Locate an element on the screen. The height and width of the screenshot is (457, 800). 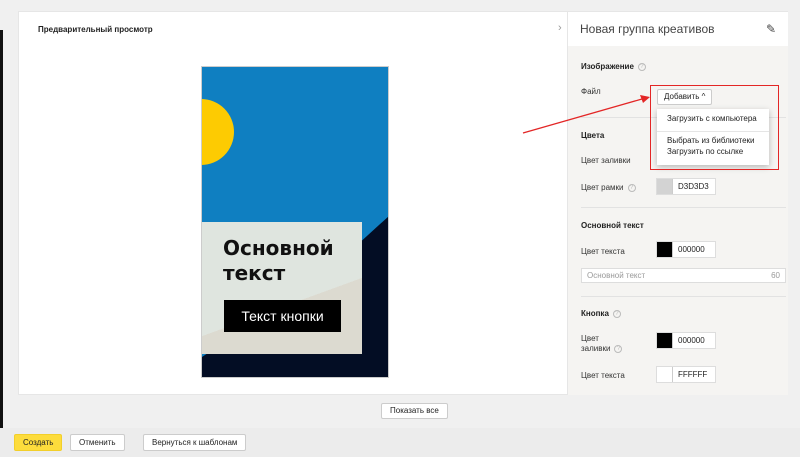
back-to-templates-button: Вернуться к шаблонам is located at coordinates (195, 442).